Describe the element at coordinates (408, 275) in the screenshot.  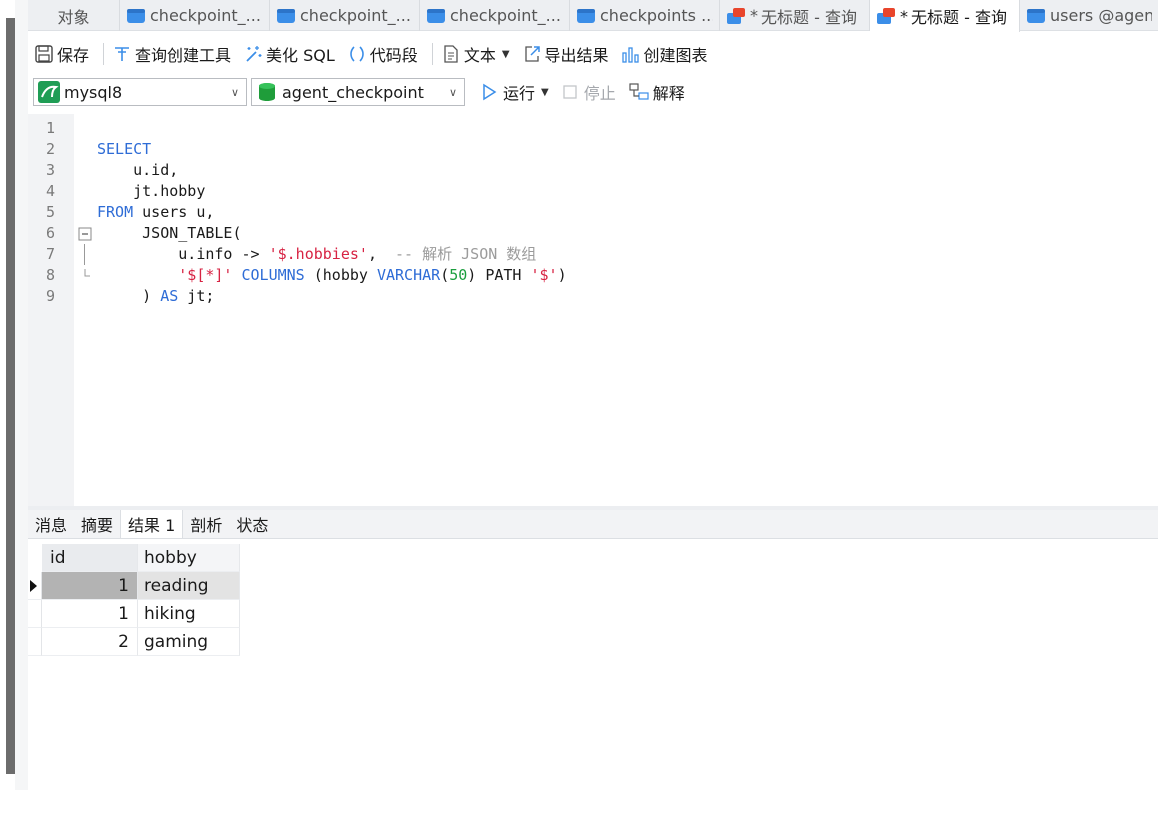
I see `code-token: VARCHAR` at that location.